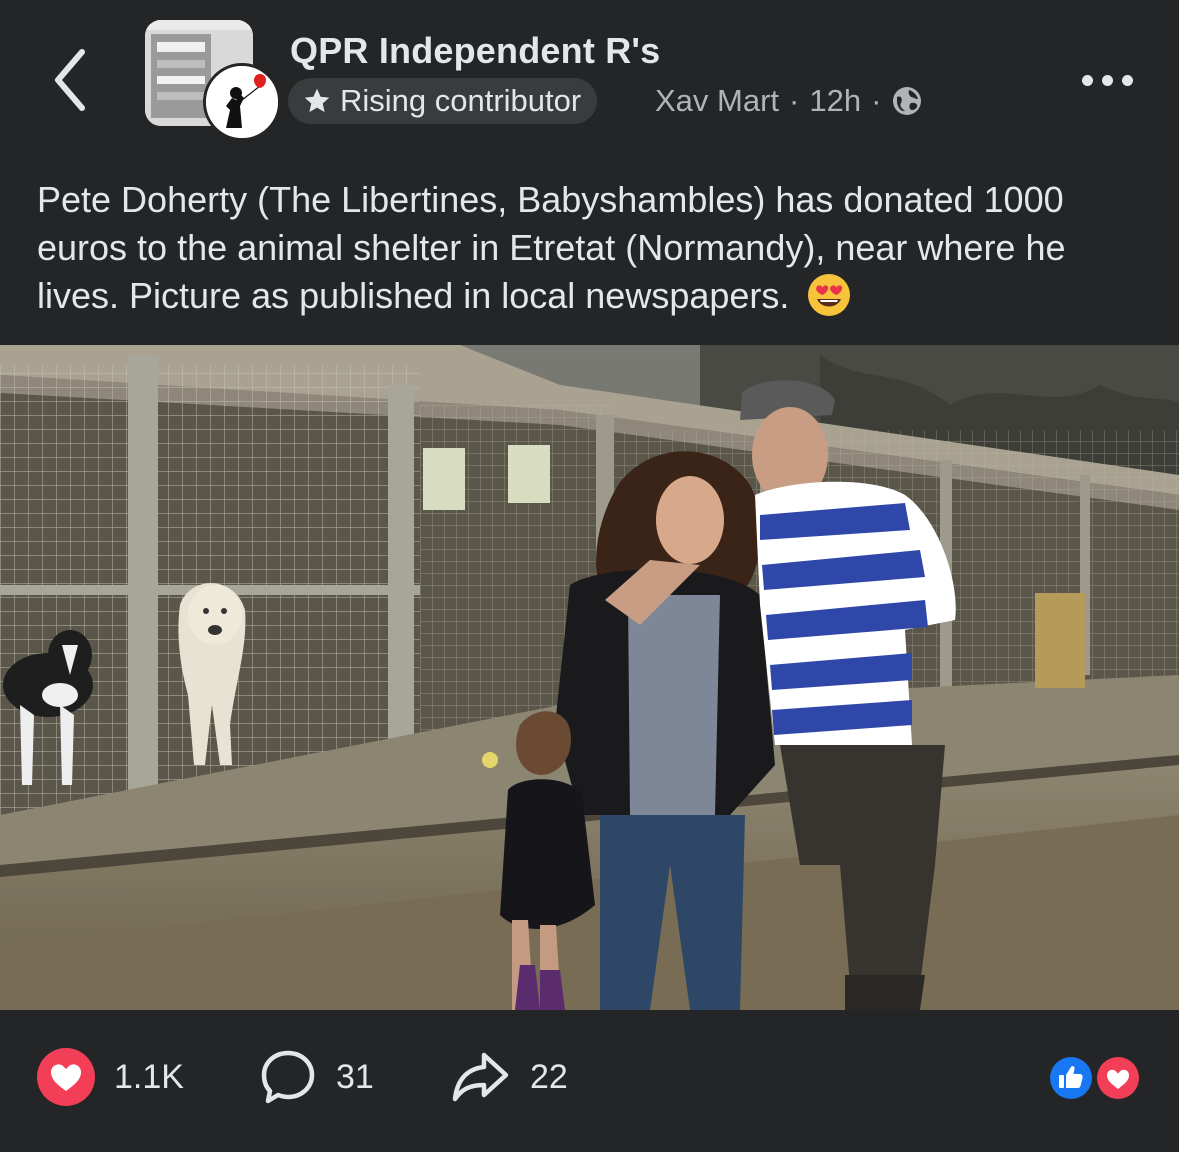 The width and height of the screenshot is (1179, 1152). I want to click on post-meta: Xav Mart · 12h ·, so click(789, 101).